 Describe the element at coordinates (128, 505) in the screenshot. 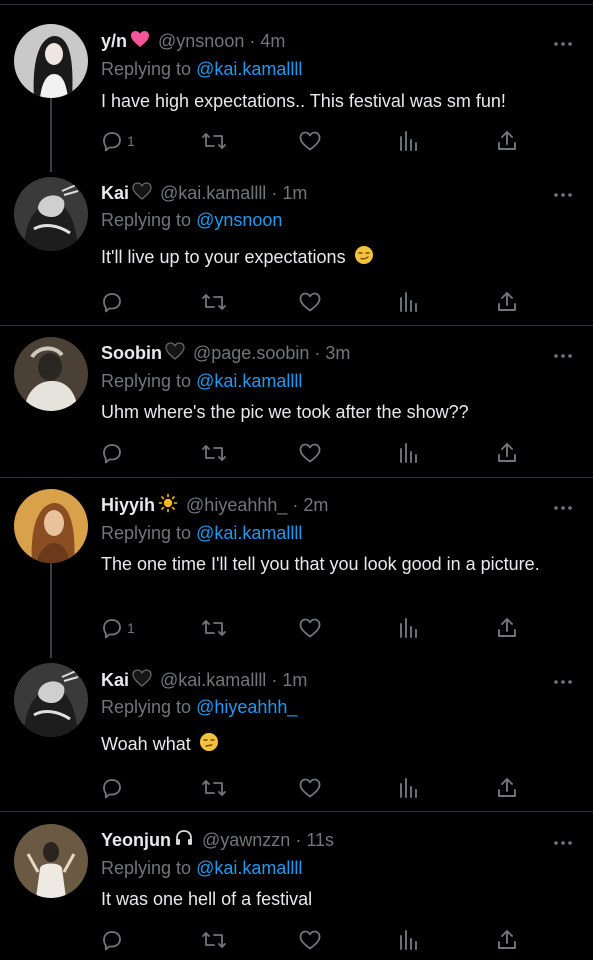

I see `display-name: Hiyyih` at that location.